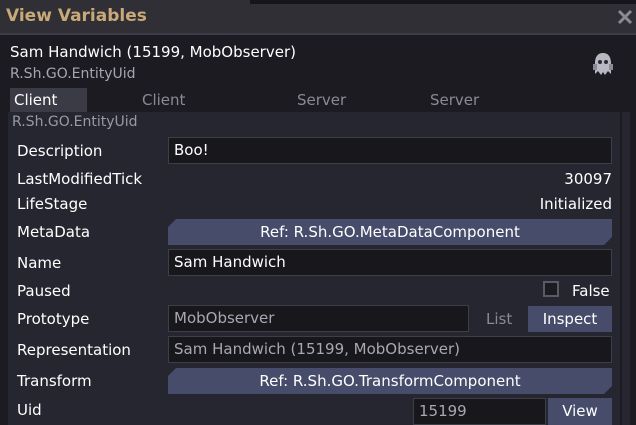 The width and height of the screenshot is (636, 425). Describe the element at coordinates (625, 16) in the screenshot. I see `close-icon` at that location.